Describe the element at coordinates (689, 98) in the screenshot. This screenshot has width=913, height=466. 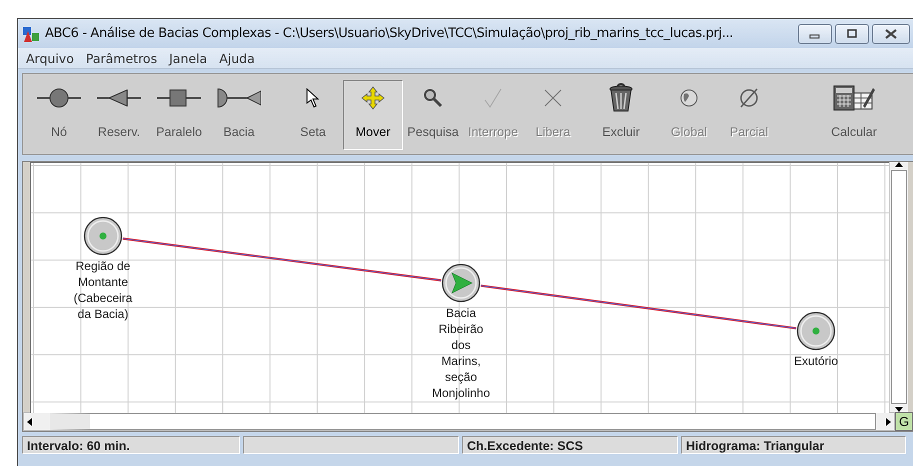
I see `globe-icon` at that location.